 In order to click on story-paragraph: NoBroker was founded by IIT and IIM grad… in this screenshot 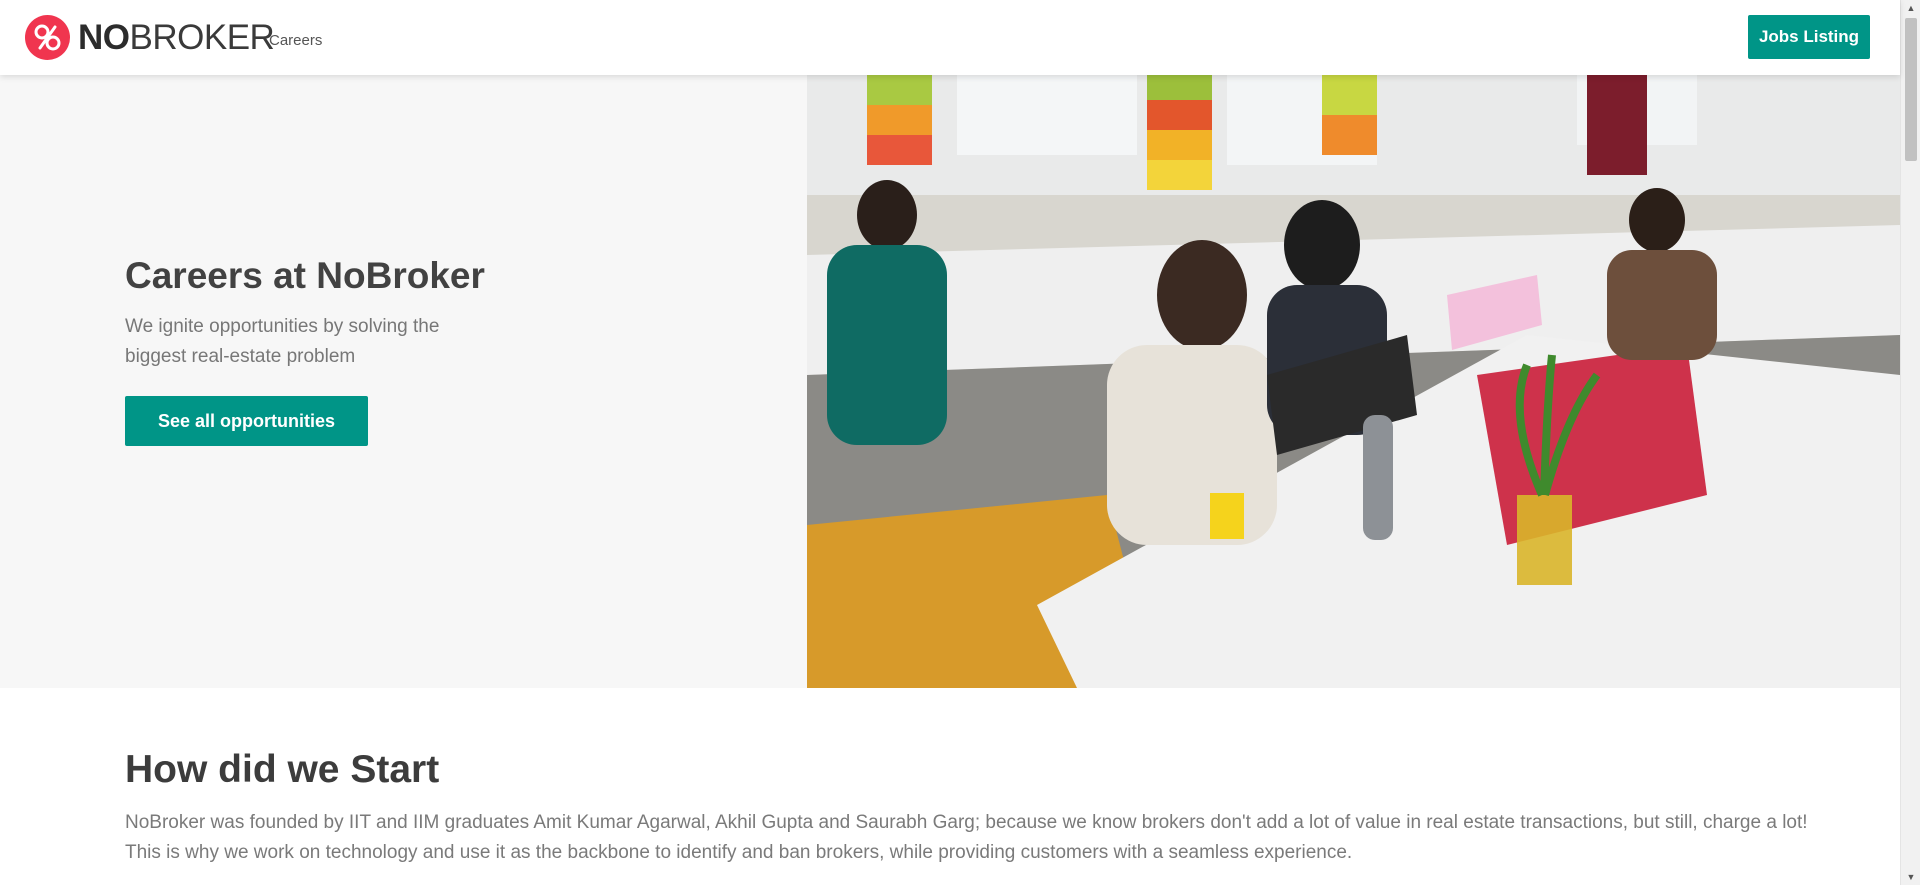, I will do `click(966, 837)`.